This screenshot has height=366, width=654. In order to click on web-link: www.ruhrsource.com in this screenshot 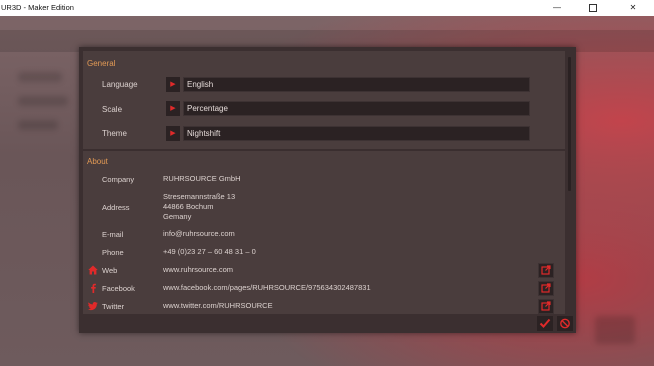, I will do `click(198, 270)`.